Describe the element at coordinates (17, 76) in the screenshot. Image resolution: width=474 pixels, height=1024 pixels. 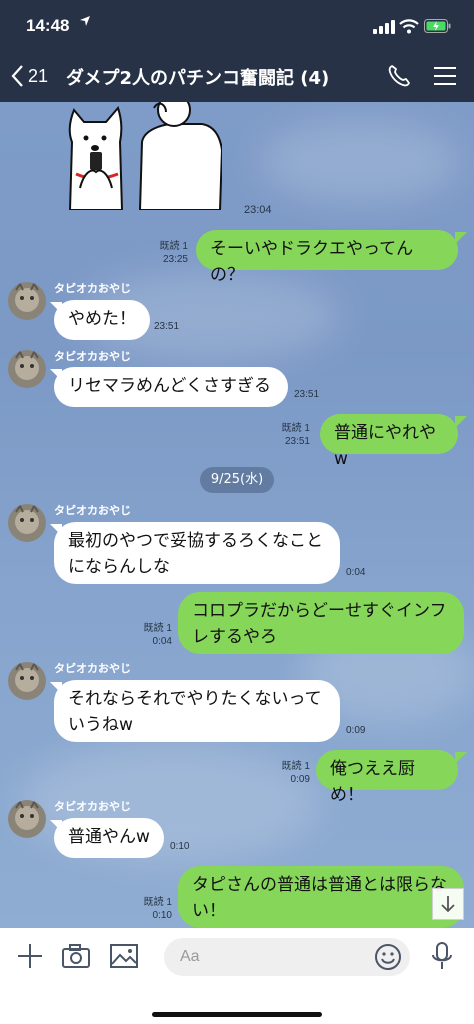
I see `back-chevron-icon` at that location.